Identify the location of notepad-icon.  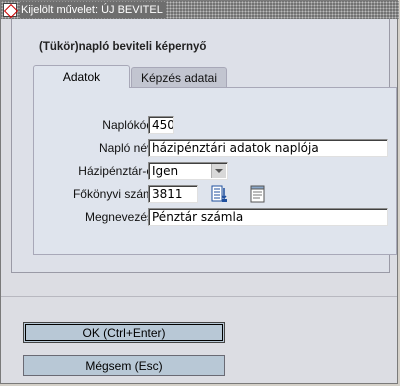
(258, 194).